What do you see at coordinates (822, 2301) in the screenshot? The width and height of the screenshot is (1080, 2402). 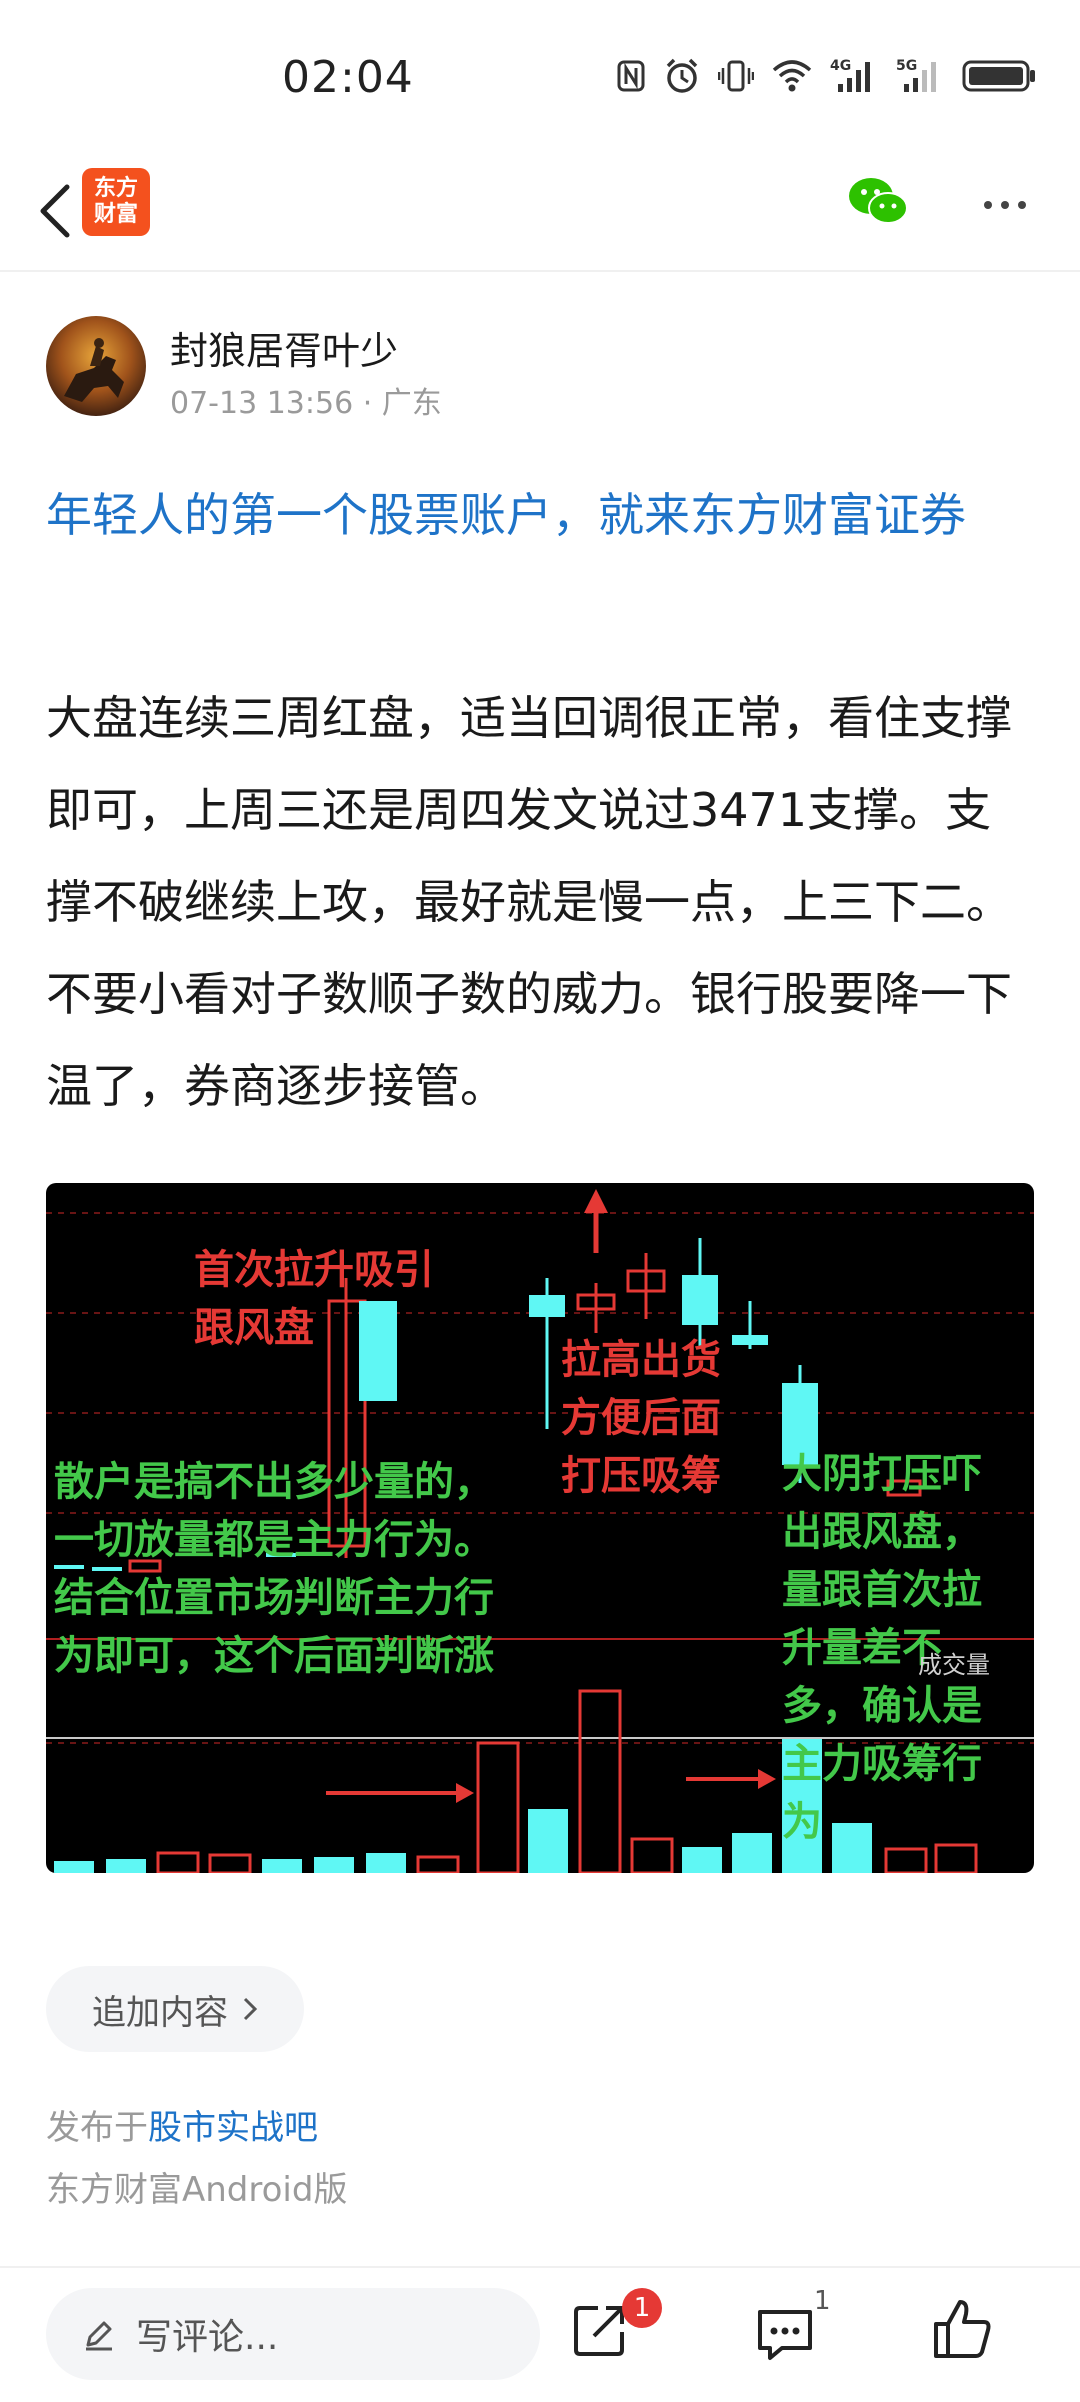 I see `comment-count: 1` at bounding box center [822, 2301].